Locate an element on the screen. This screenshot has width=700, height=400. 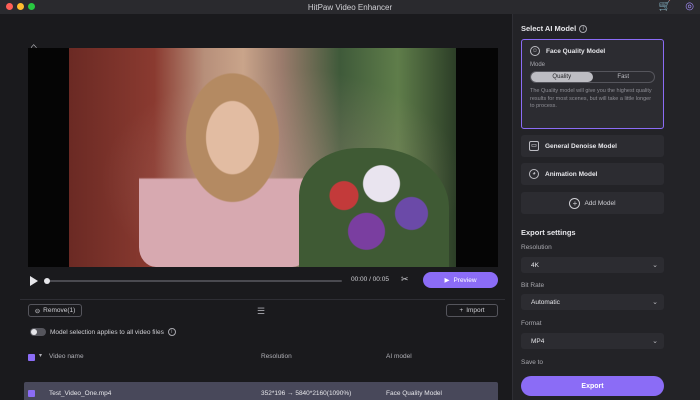
face-icon: ☺ is located at coordinates (535, 51).